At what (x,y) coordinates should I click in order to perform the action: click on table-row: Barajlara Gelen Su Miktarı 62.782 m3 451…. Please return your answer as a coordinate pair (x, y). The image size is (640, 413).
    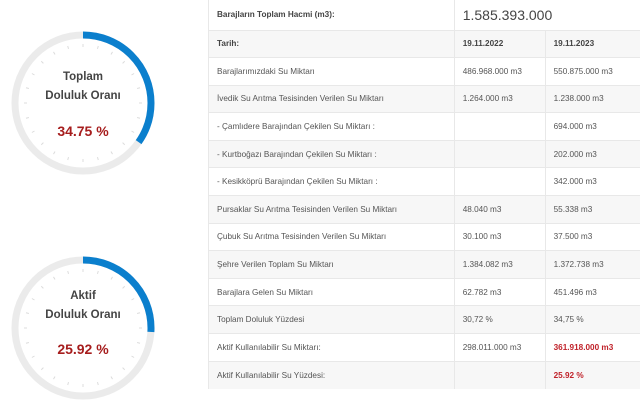
    Looking at the image, I should click on (424, 291).